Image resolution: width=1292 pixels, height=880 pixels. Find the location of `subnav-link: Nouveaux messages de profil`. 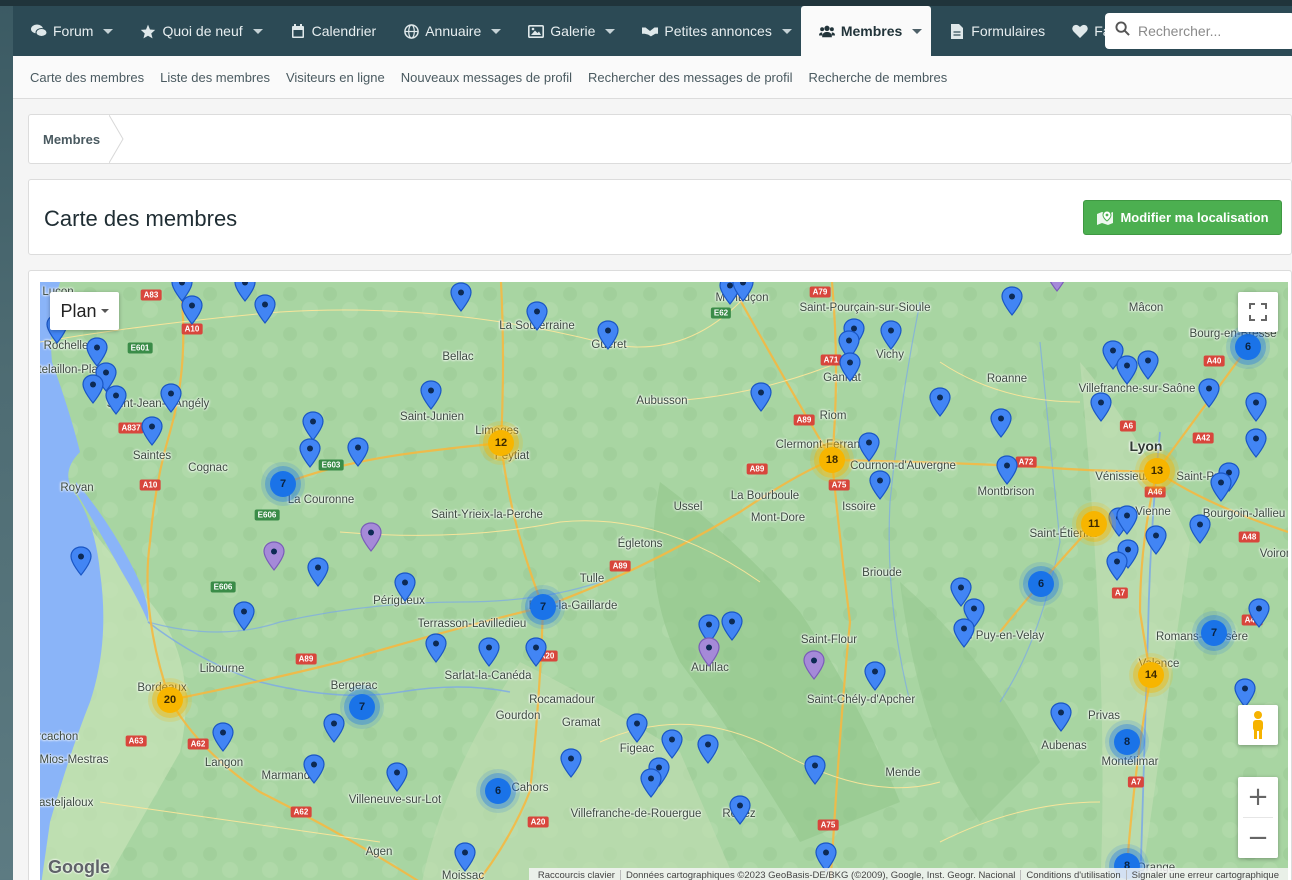

subnav-link: Nouveaux messages de profil is located at coordinates (486, 77).